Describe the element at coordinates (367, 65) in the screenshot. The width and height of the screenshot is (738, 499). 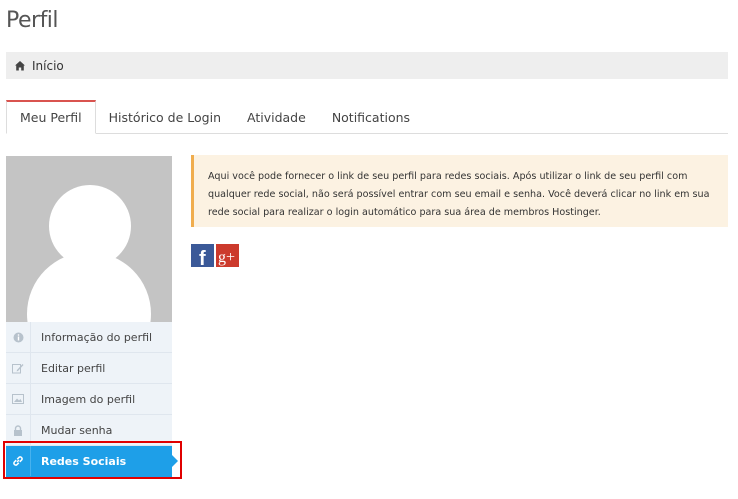
I see `breadcrumb: Início` at that location.